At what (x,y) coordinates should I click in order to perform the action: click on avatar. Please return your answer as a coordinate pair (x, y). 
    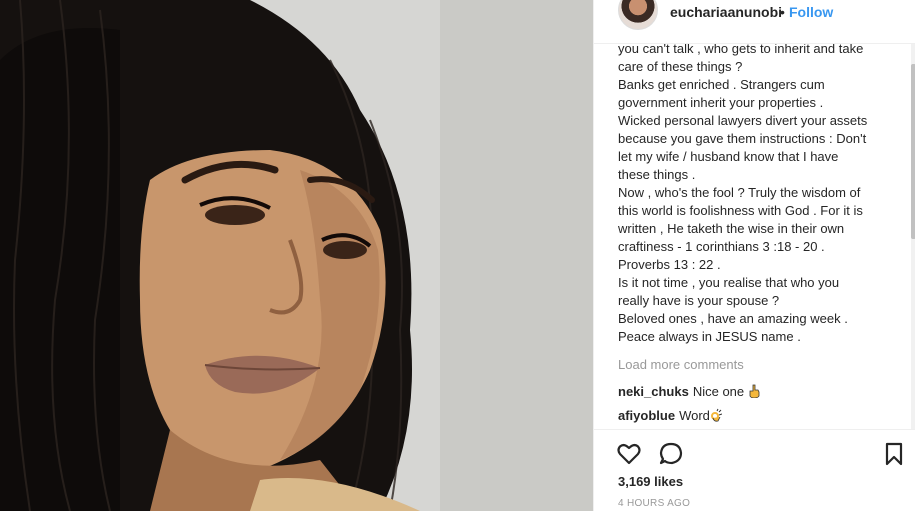
    Looking at the image, I should click on (638, 15).